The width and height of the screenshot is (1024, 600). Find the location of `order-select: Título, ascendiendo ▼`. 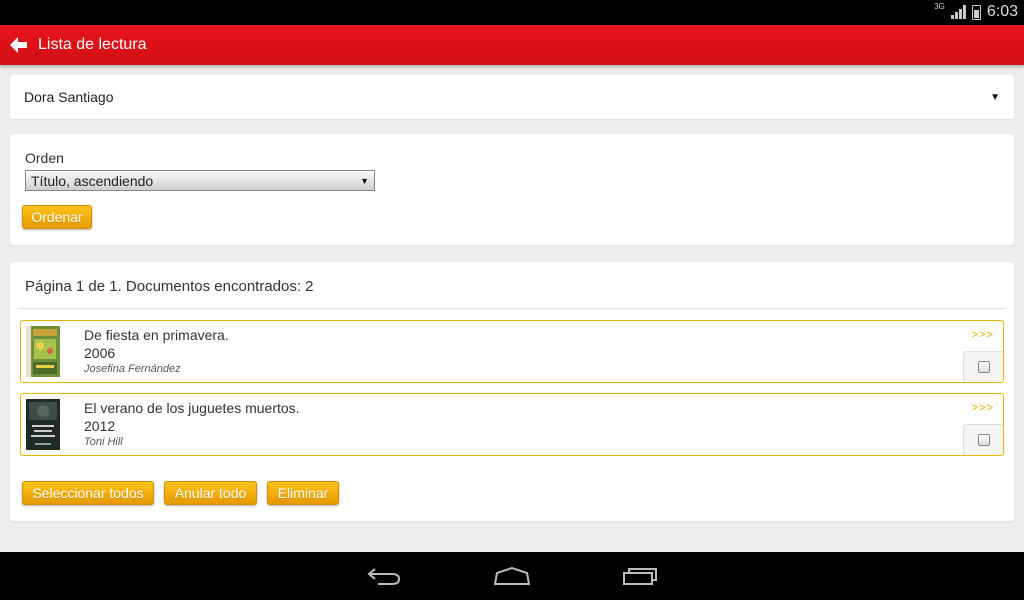

order-select: Título, ascendiendo ▼ is located at coordinates (200, 180).